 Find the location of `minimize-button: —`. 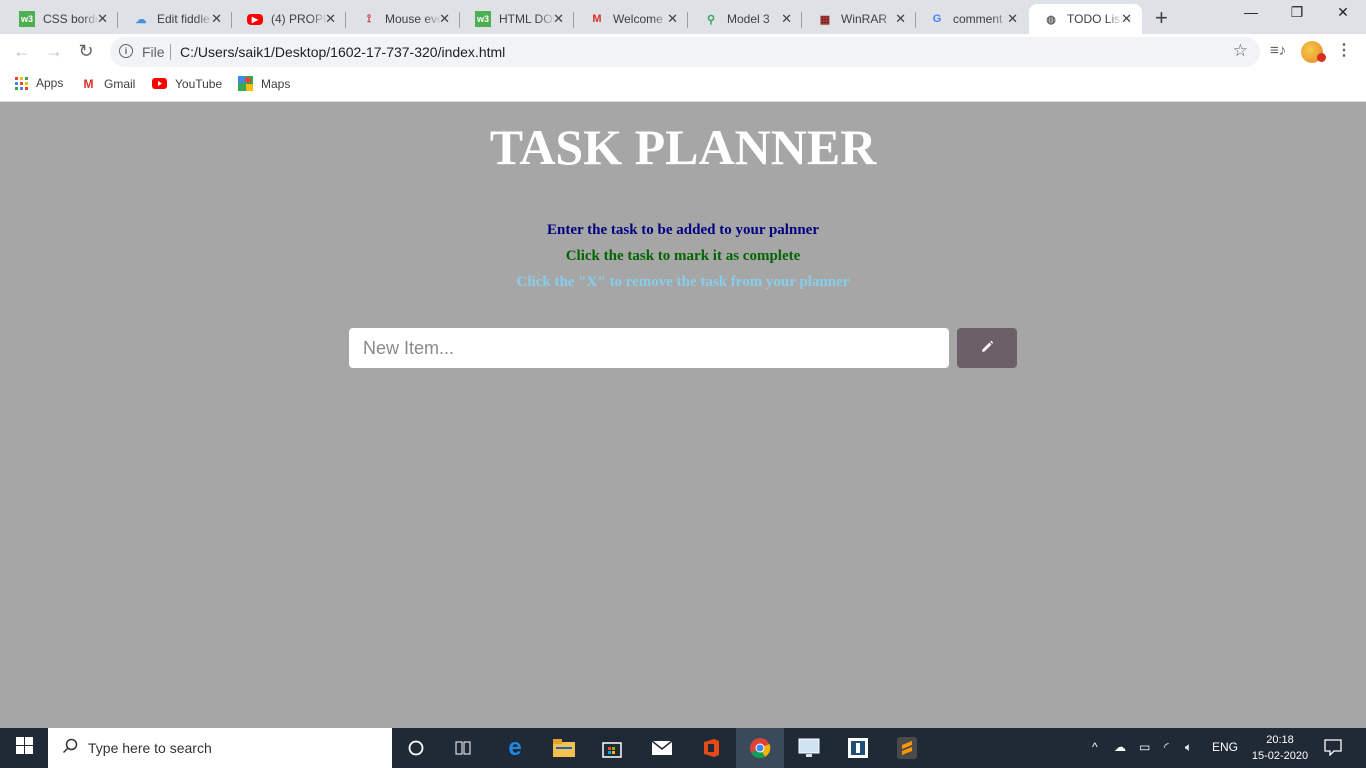

minimize-button: — is located at coordinates (1251, 12).